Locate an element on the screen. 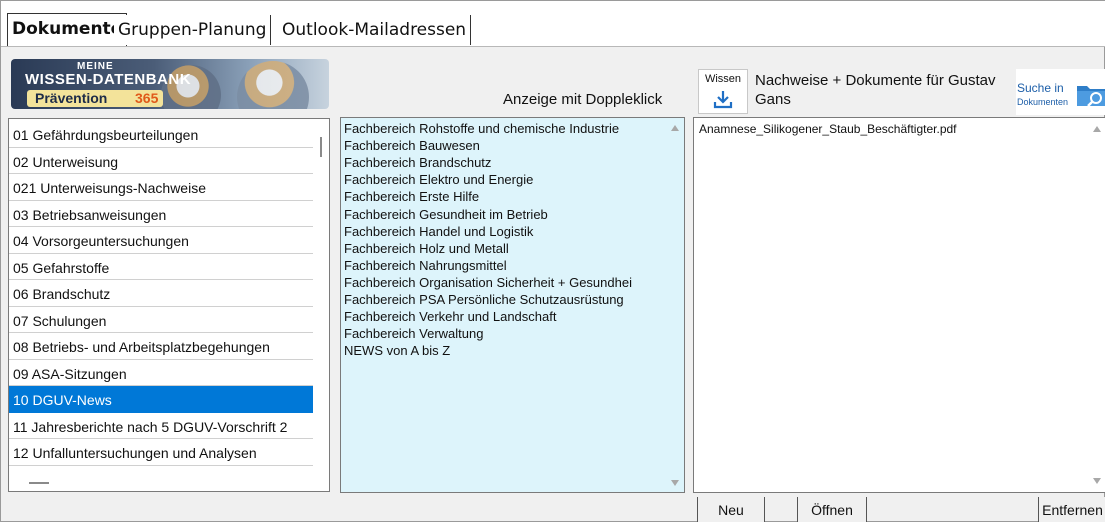  tab-gruppen-planung: Gruppen-Planung is located at coordinates (193, 30).